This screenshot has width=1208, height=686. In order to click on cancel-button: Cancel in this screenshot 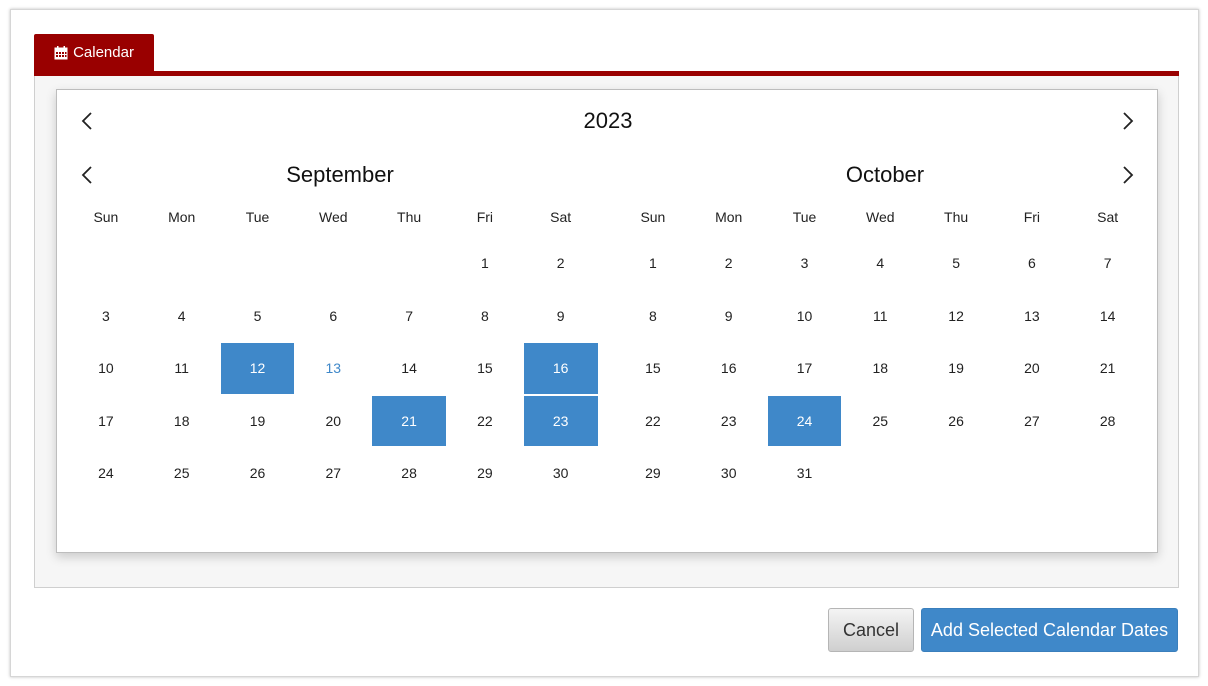, I will do `click(871, 630)`.